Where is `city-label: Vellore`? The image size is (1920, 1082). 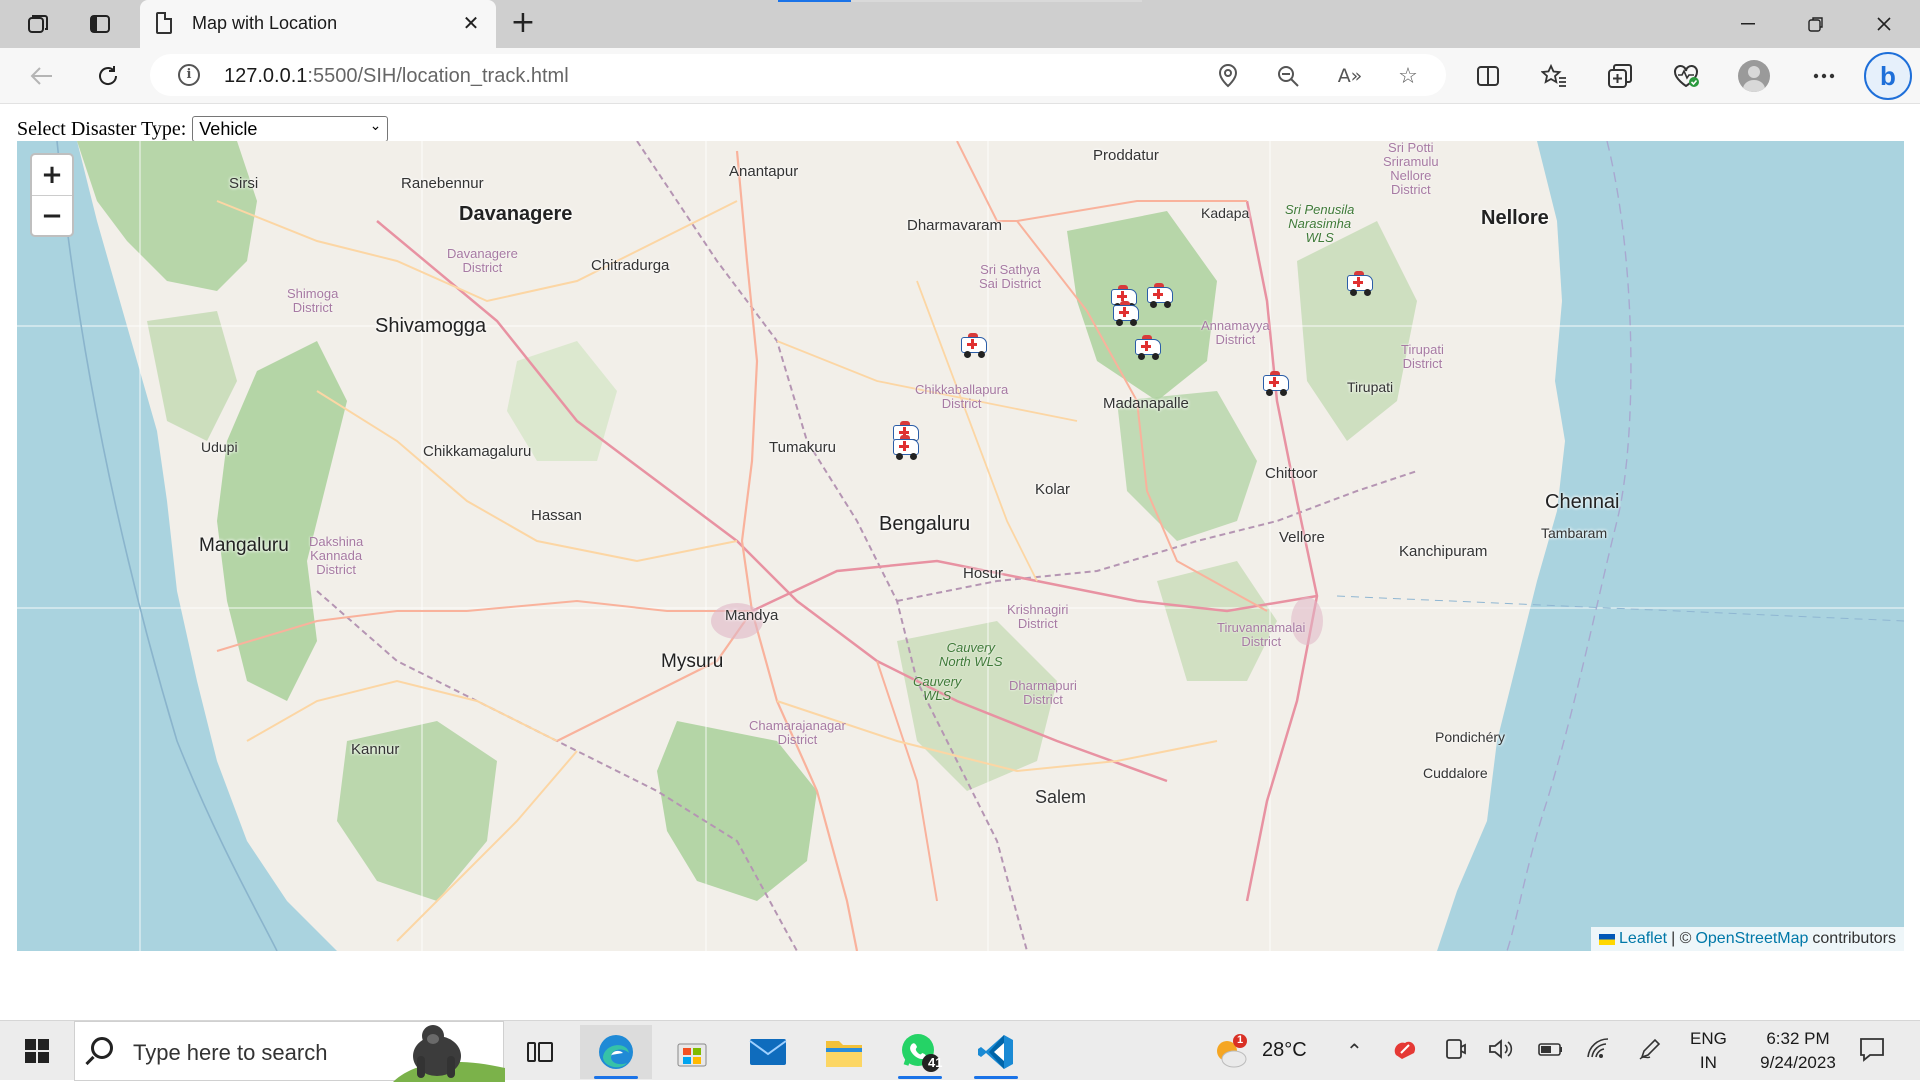 city-label: Vellore is located at coordinates (1302, 537).